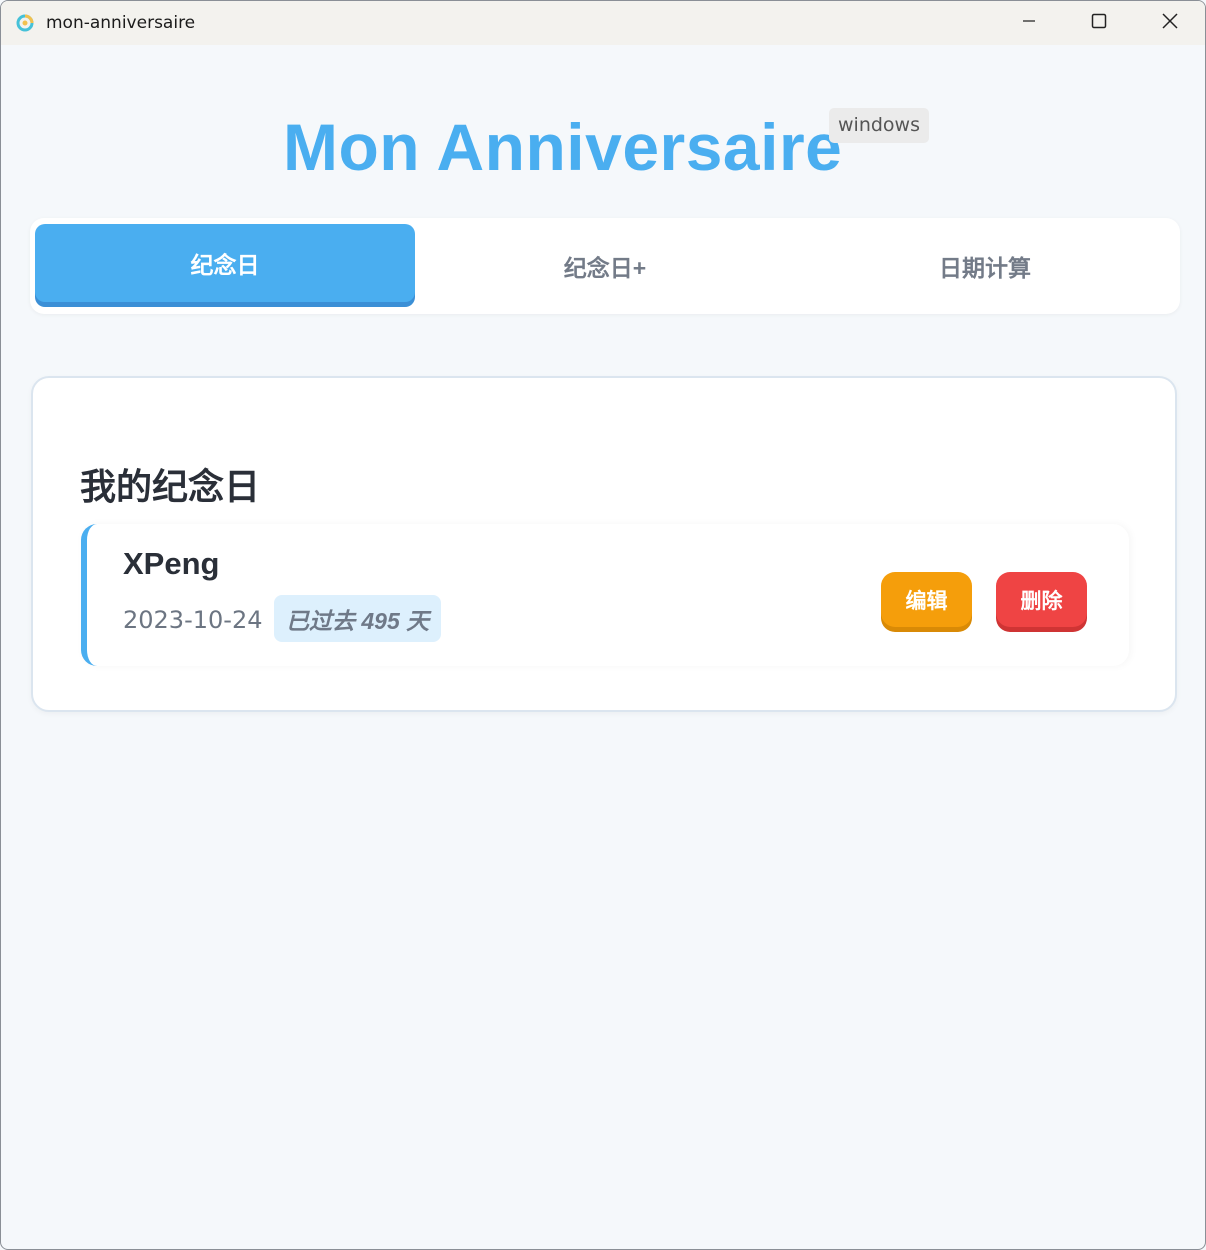 The width and height of the screenshot is (1206, 1250). I want to click on maximize-button, so click(1099, 23).